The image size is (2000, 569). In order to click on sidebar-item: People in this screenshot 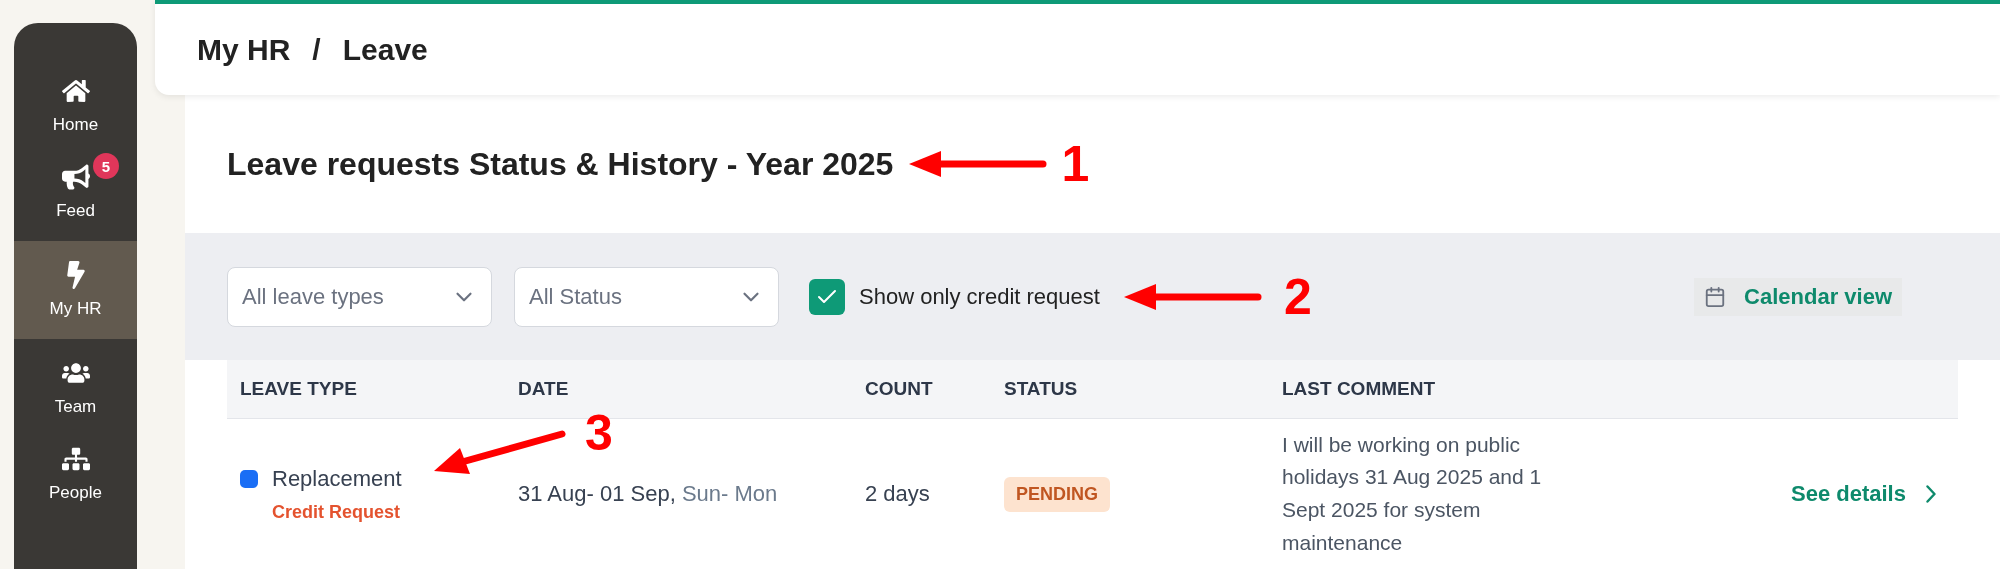, I will do `click(75, 474)`.